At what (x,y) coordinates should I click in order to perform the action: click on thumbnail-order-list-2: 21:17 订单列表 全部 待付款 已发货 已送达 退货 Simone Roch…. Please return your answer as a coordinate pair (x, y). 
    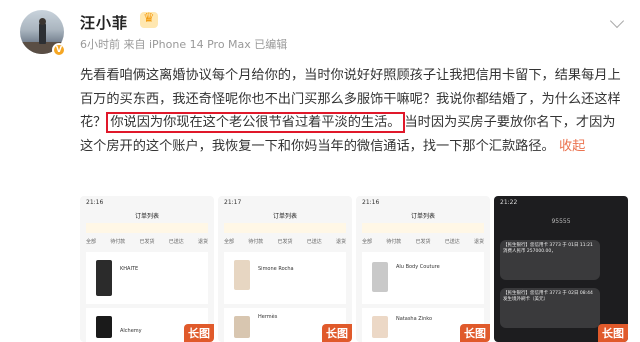
    Looking at the image, I should click on (285, 269).